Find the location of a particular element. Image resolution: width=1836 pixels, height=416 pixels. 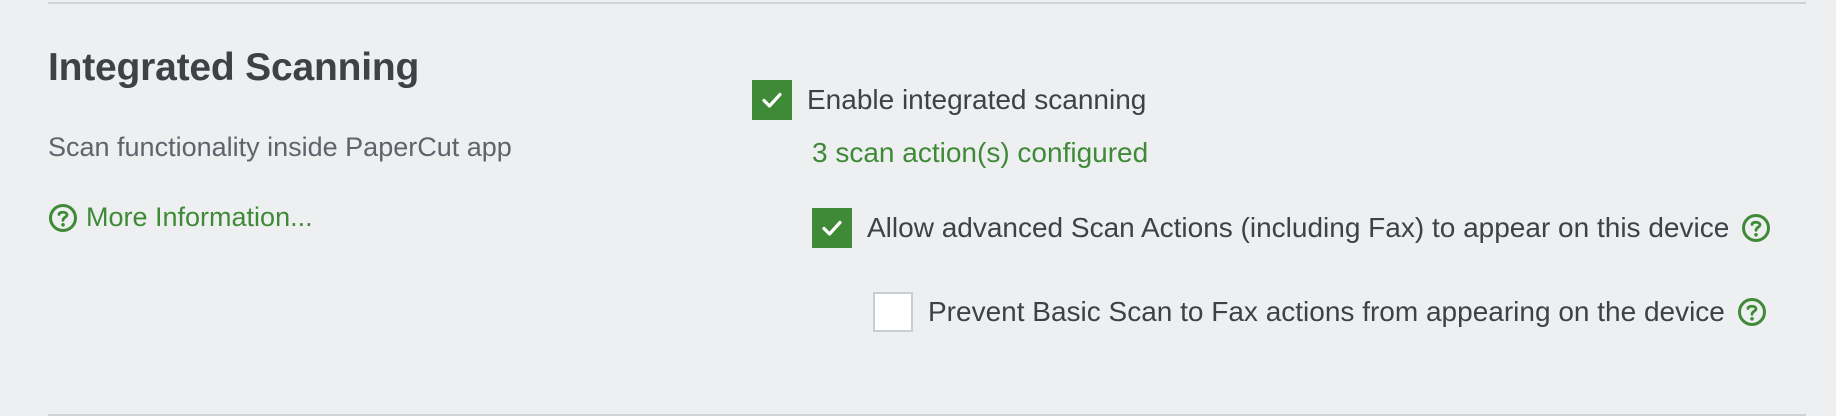

prevent-basic-fax-help-button is located at coordinates (1752, 312).